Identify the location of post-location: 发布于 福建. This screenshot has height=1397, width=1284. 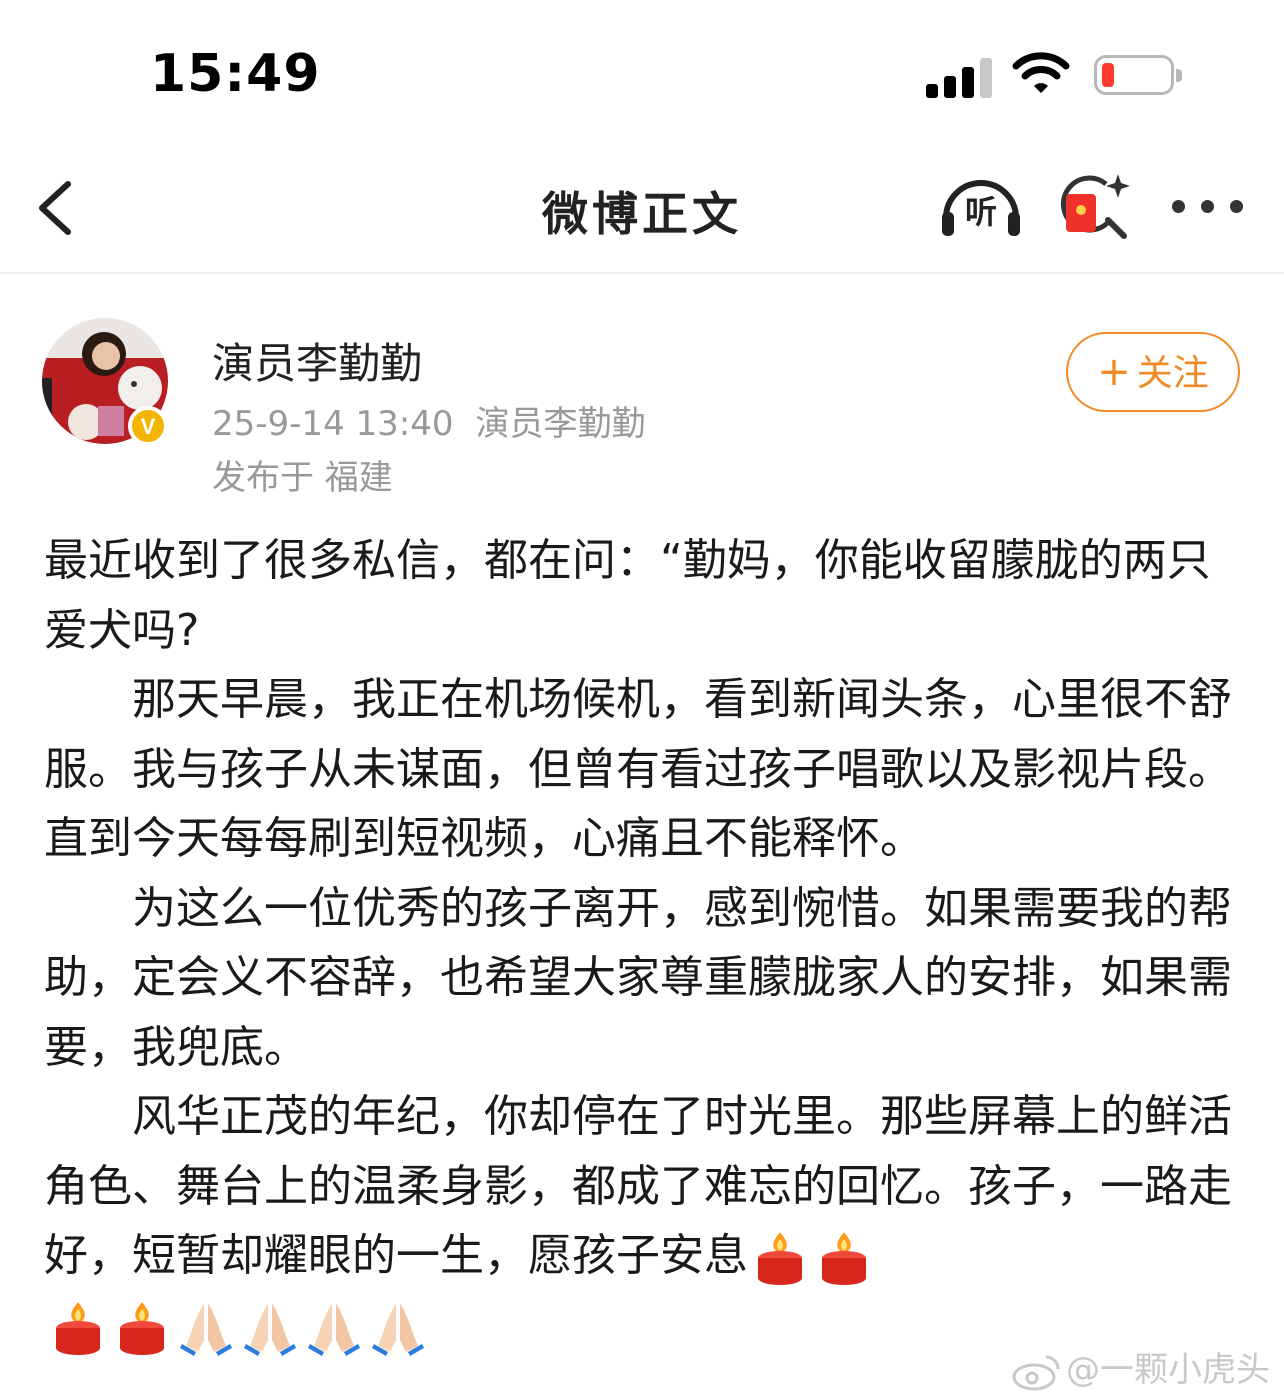
(302, 478).